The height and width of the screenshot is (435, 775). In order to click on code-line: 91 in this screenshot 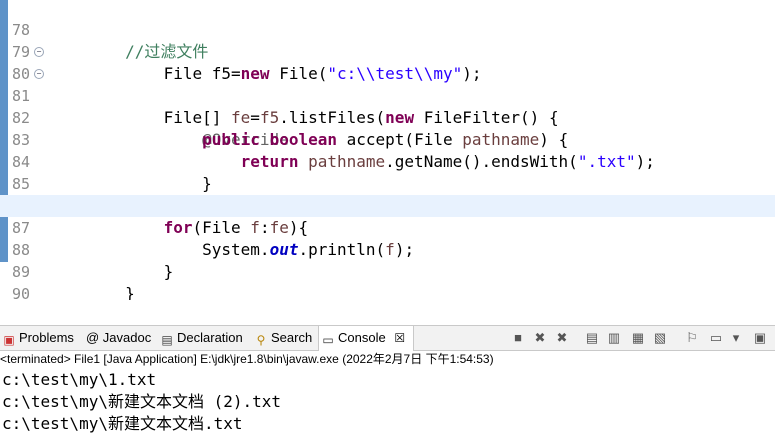, I will do `click(387, 291)`.